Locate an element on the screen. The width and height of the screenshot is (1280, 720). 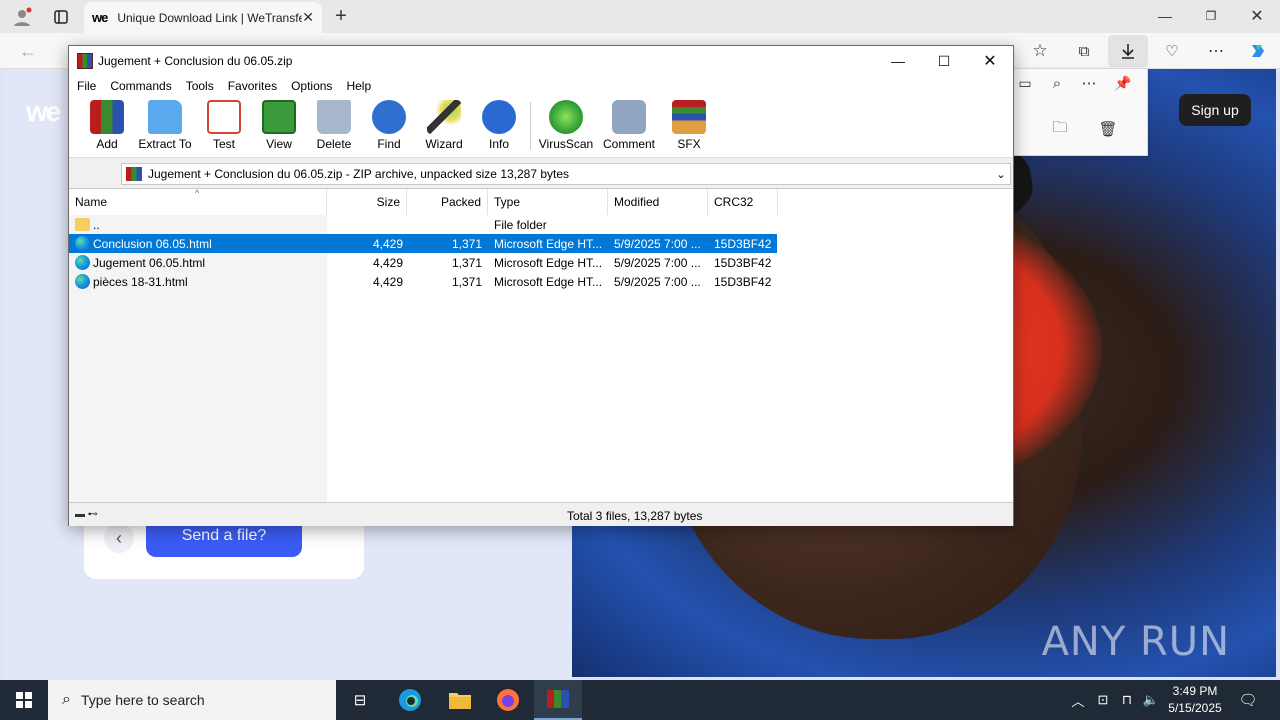
test-icon is located at coordinates (224, 117).